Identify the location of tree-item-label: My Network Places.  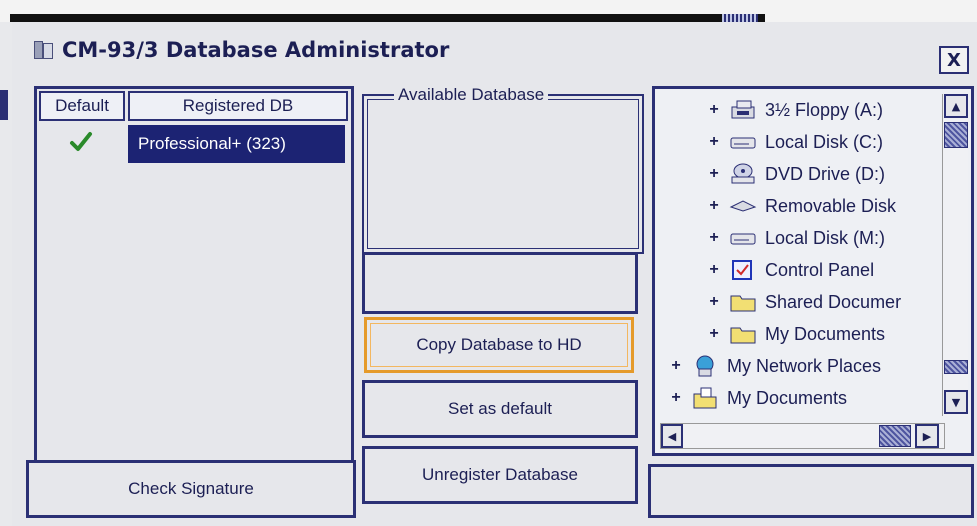
(804, 365).